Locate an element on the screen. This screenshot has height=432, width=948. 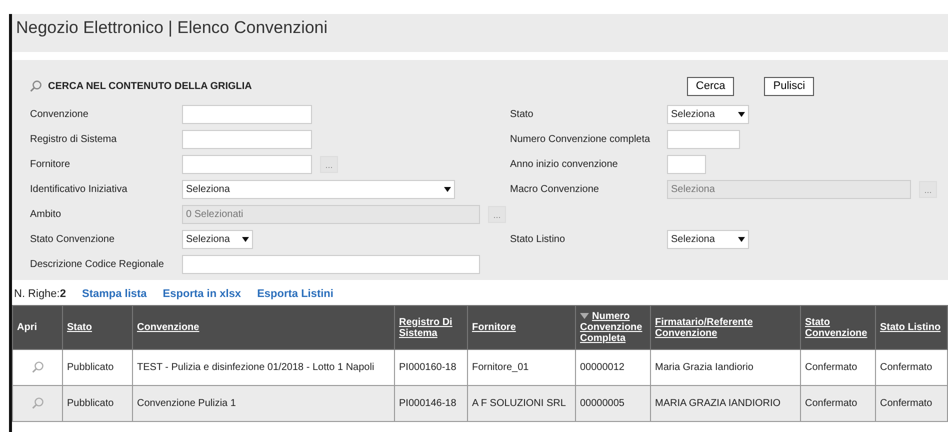
table-cell: Convenzione Pulizia 1 is located at coordinates (263, 404).